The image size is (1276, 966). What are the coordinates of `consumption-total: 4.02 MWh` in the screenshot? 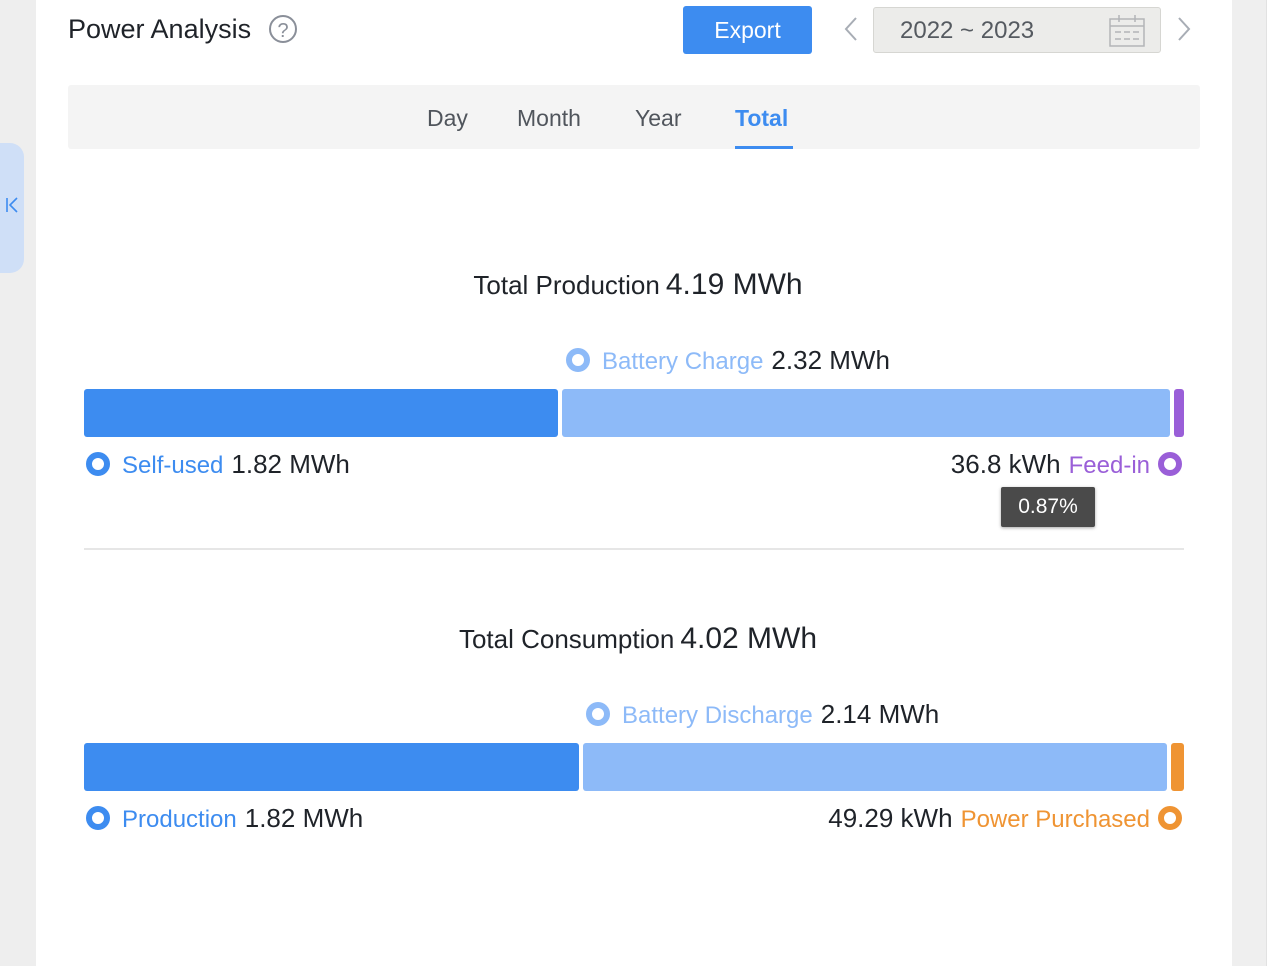 It's located at (749, 638).